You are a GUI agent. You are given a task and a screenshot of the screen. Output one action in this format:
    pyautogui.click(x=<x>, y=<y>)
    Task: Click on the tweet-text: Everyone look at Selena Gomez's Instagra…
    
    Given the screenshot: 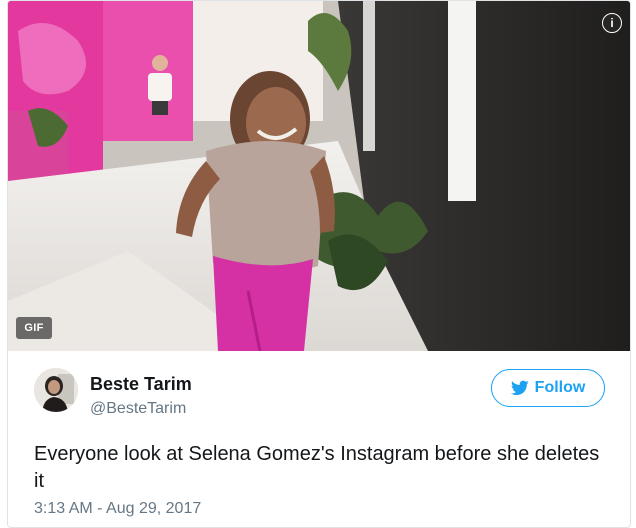 What is the action you would take?
    pyautogui.click(x=317, y=467)
    